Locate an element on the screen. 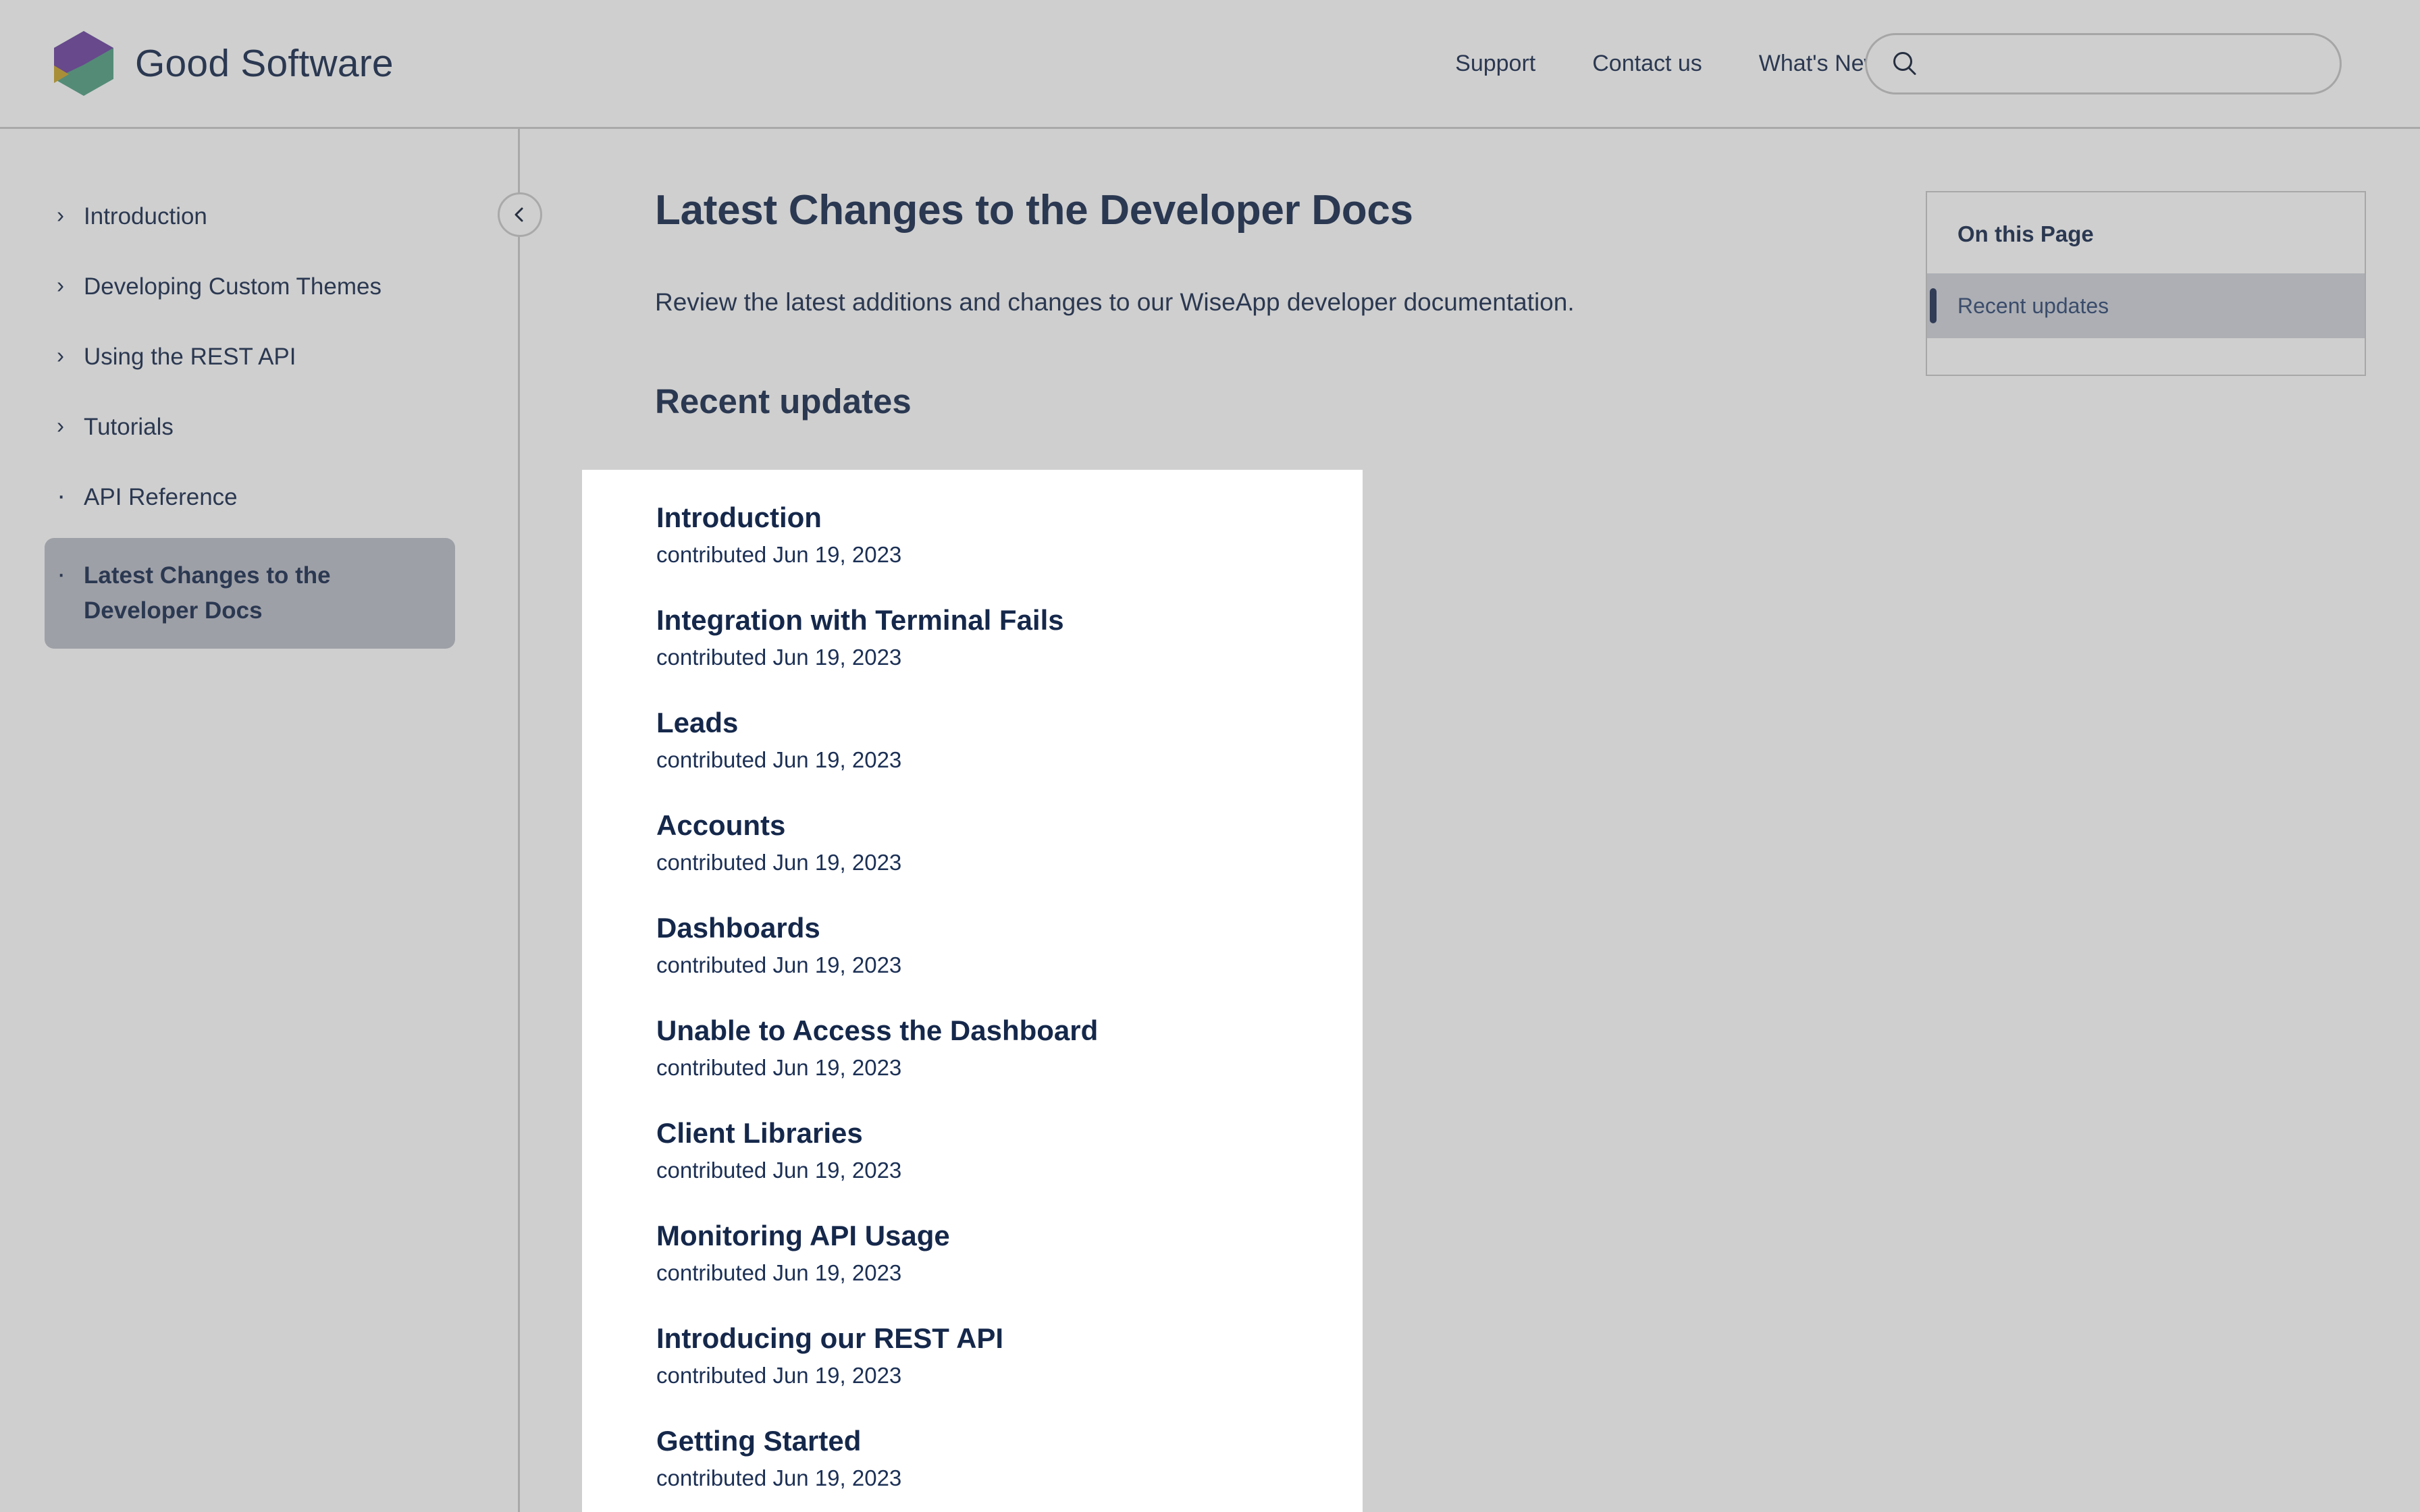 The height and width of the screenshot is (1512, 2420). update-title: Dashboards is located at coordinates (1009, 928).